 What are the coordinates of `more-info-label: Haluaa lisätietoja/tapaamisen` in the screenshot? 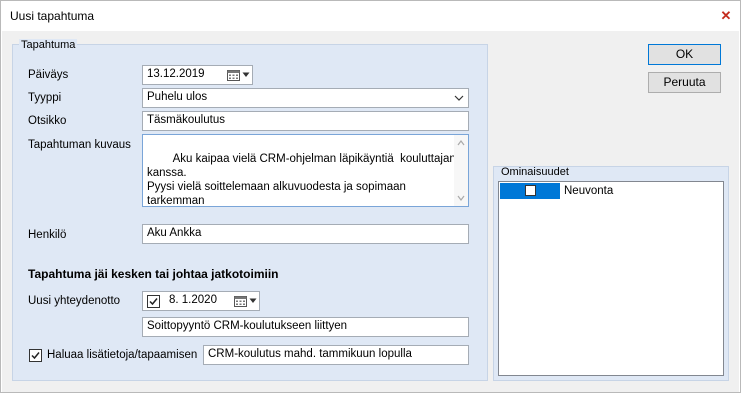 It's located at (122, 355).